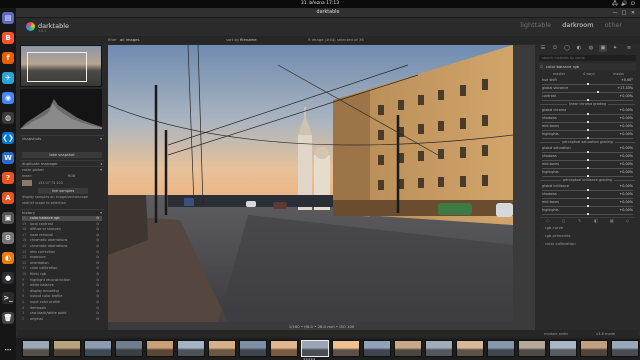 The width and height of the screenshot is (640, 360). Describe the element at coordinates (587, 243) in the screenshot. I see `module-header-collapsed: color calibration` at that location.